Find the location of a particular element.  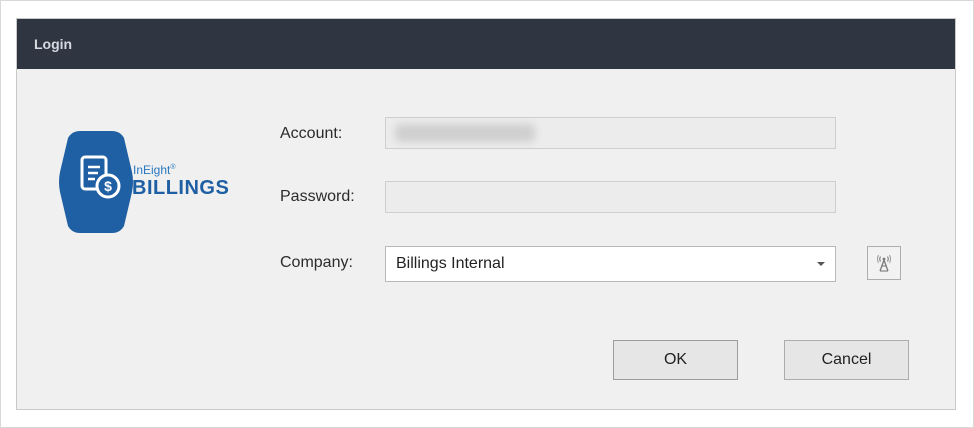

company-select-value: Billings Internal is located at coordinates (450, 263).